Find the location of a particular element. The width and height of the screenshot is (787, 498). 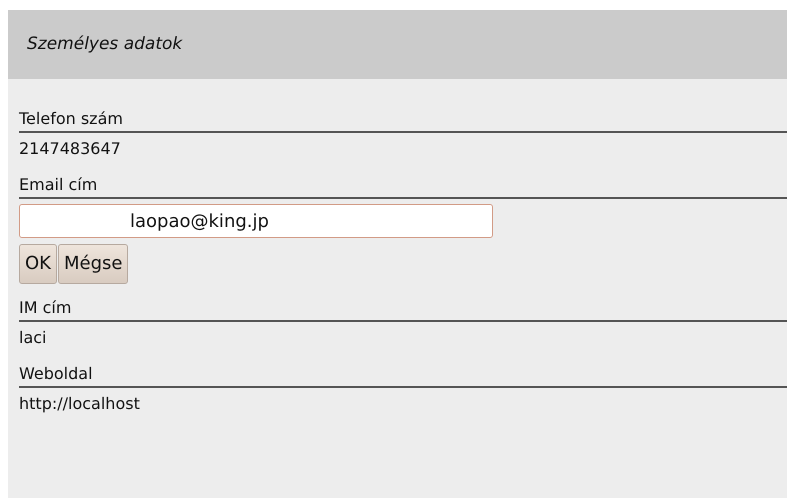

field-value: 2147483647 is located at coordinates (70, 148).